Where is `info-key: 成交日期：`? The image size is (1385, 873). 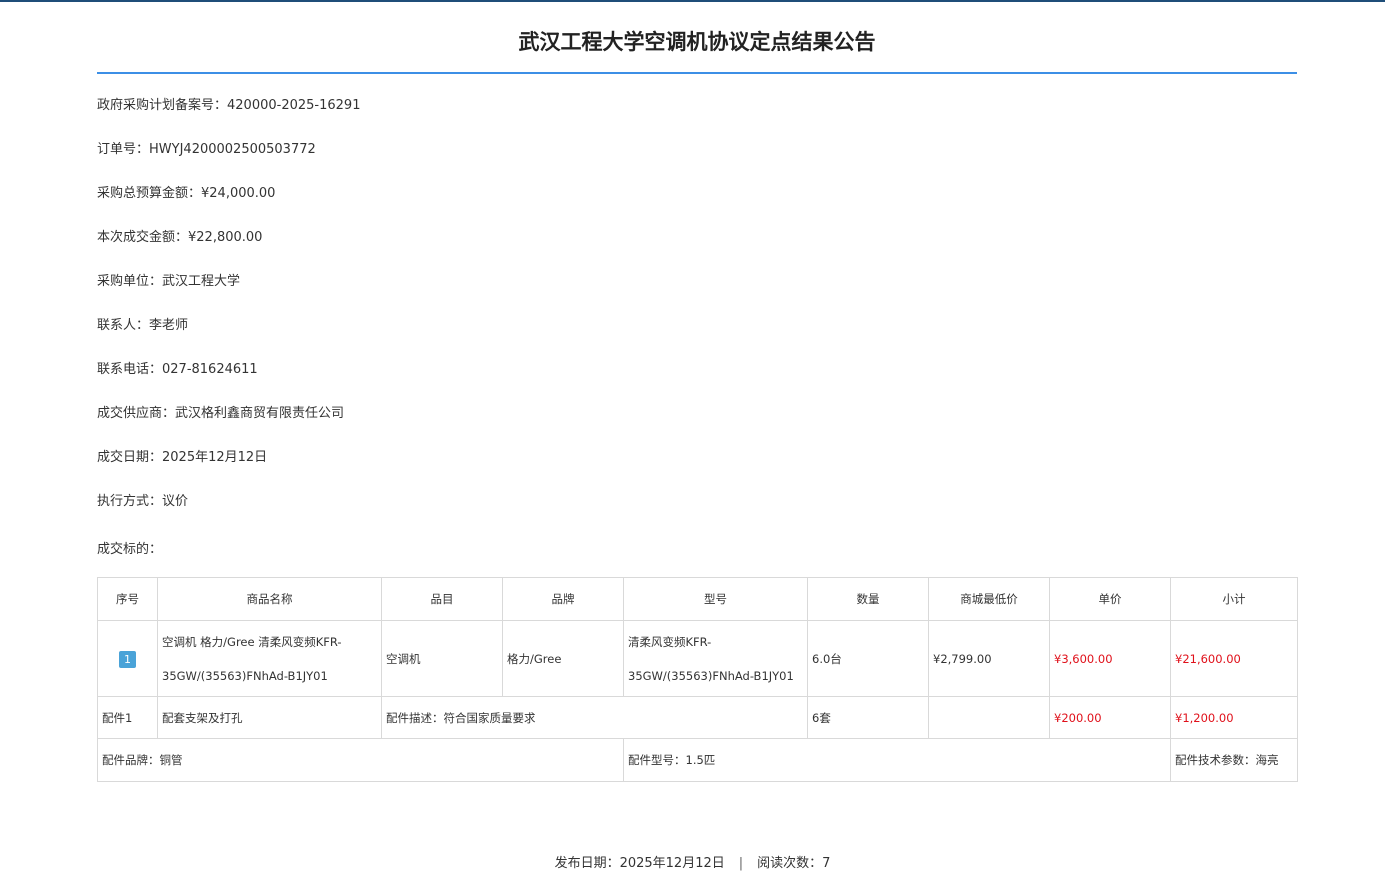
info-key: 成交日期： is located at coordinates (130, 457).